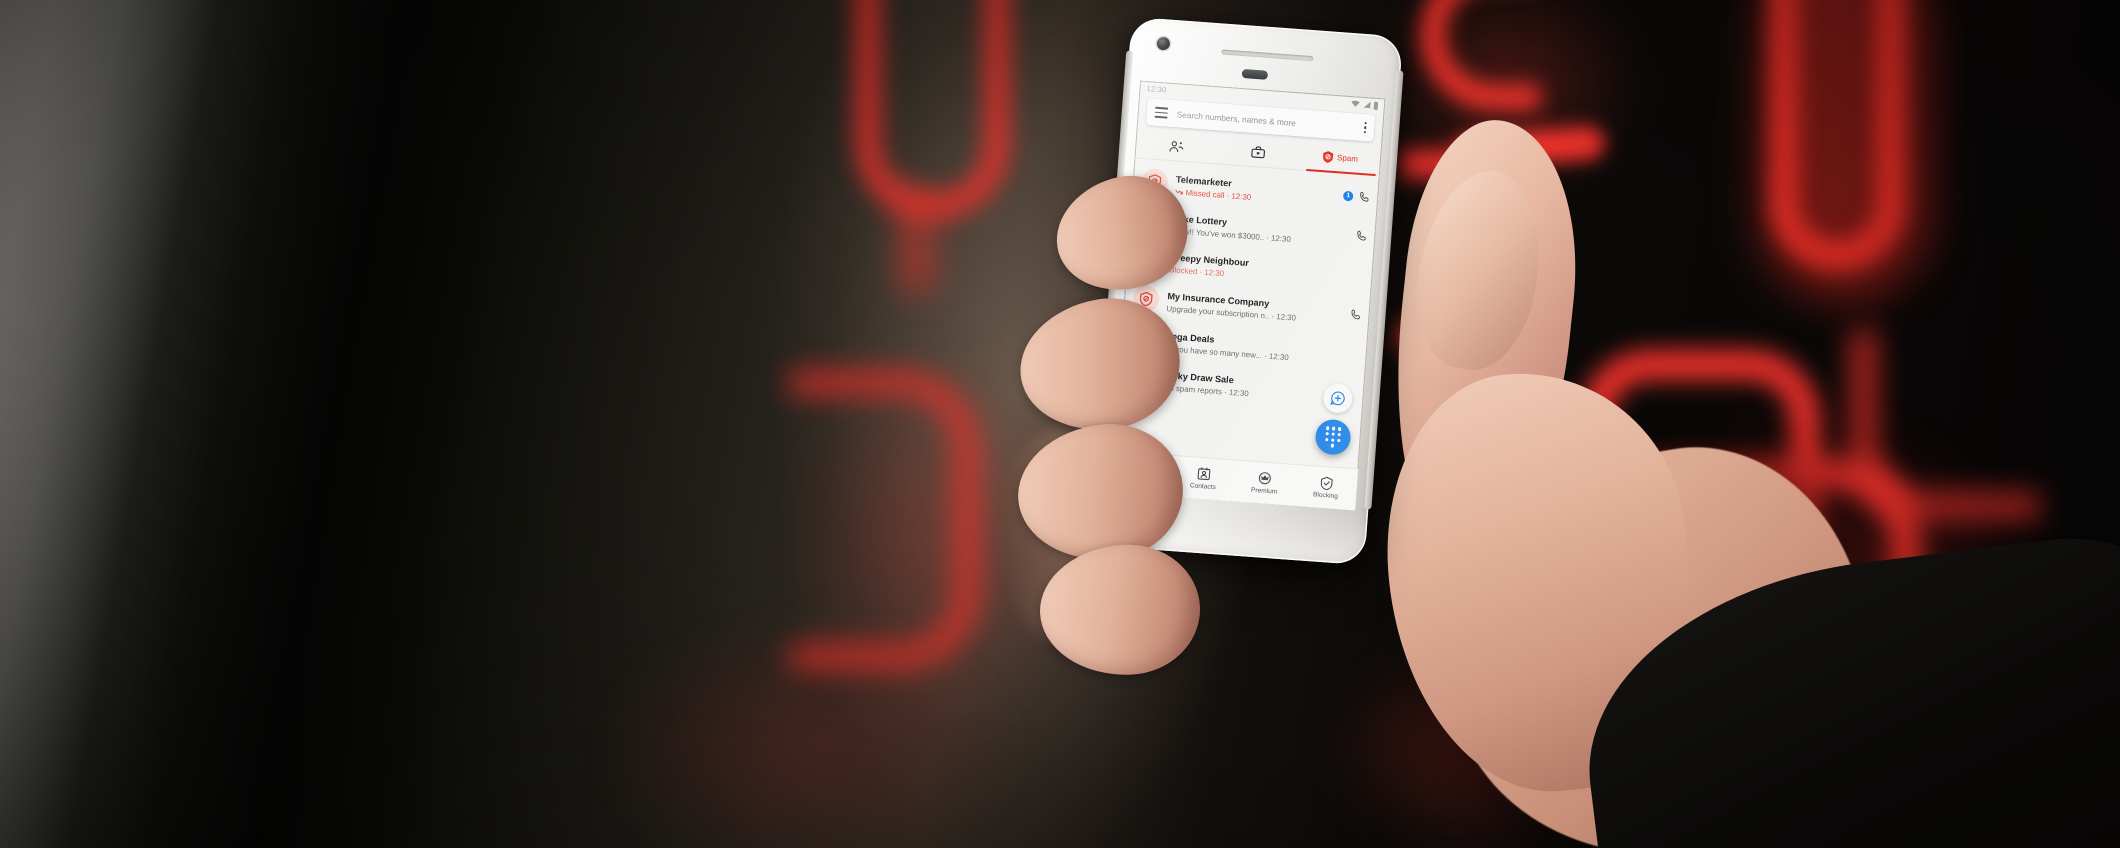 The image size is (2120, 848). Describe the element at coordinates (1253, 395) in the screenshot. I see `spam-item-subtitle: 744 spam reports · 12:30` at that location.